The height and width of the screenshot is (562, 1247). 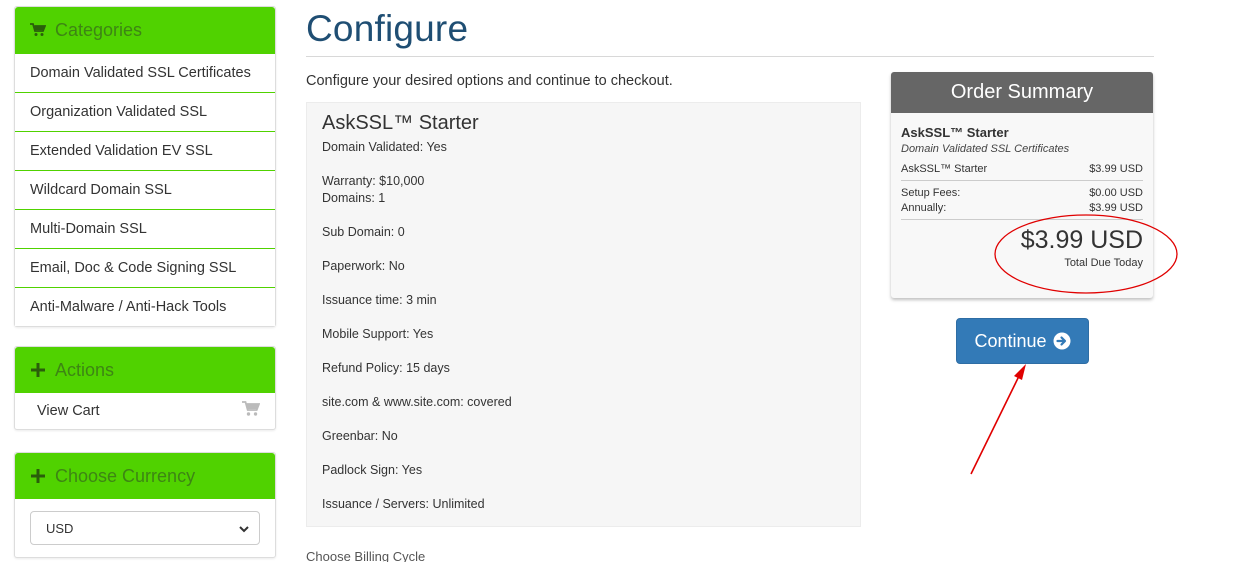 I want to click on summary-product-category: Domain Validated SSL Certificates, so click(x=985, y=149).